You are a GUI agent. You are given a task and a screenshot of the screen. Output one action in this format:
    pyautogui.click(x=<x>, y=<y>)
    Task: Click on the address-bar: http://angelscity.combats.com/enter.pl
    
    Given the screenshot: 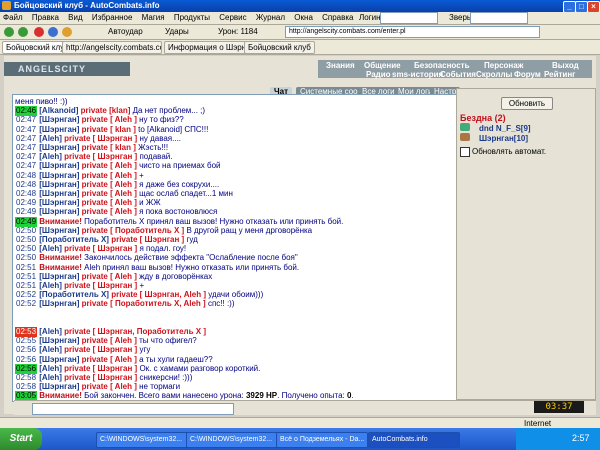 What is the action you would take?
    pyautogui.click(x=412, y=32)
    